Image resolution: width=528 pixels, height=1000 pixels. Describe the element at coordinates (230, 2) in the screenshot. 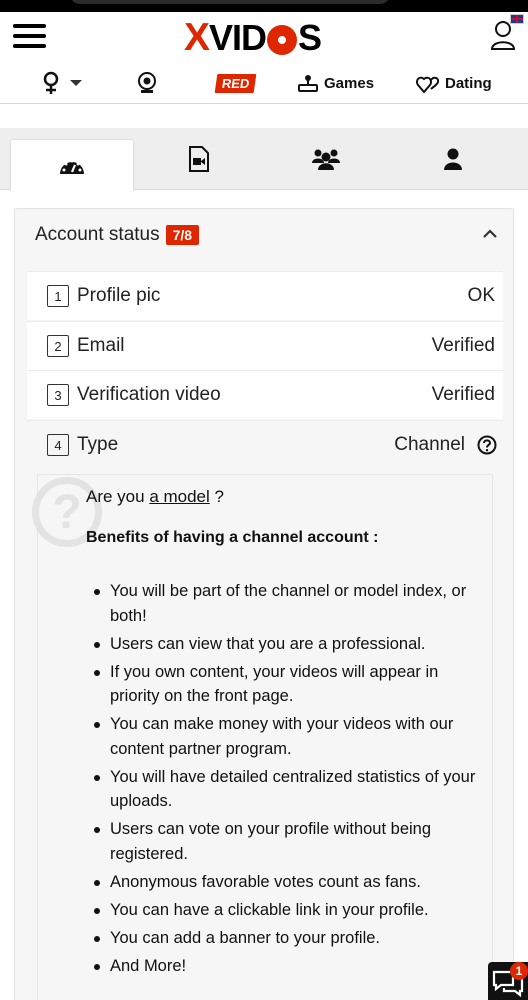

I see `notch` at that location.